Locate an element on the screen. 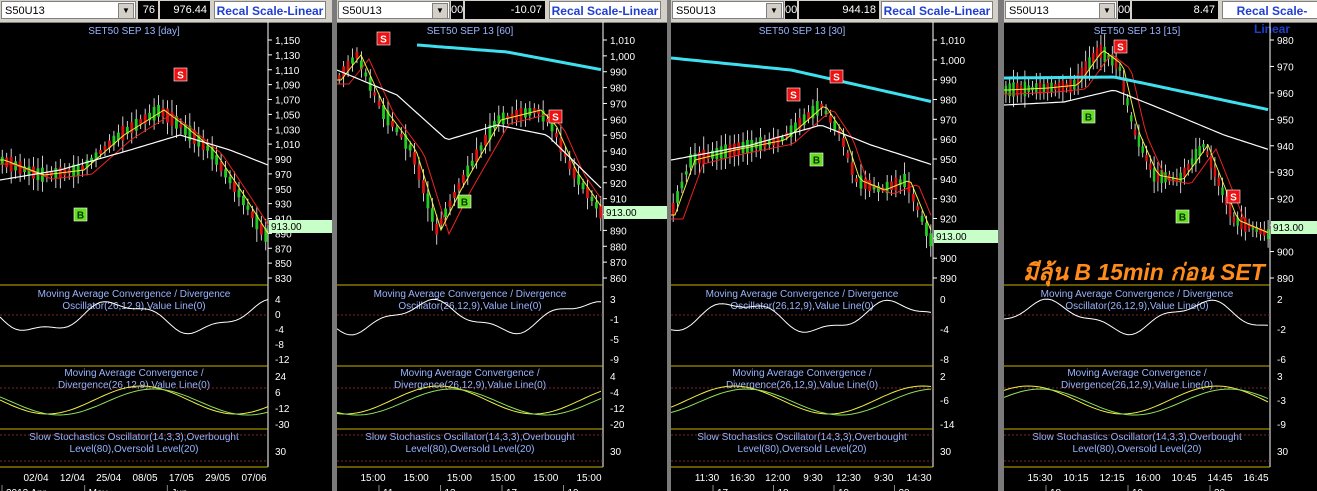 This screenshot has width=1317, height=491. price-tick-label: 1,090 is located at coordinates (287, 86).